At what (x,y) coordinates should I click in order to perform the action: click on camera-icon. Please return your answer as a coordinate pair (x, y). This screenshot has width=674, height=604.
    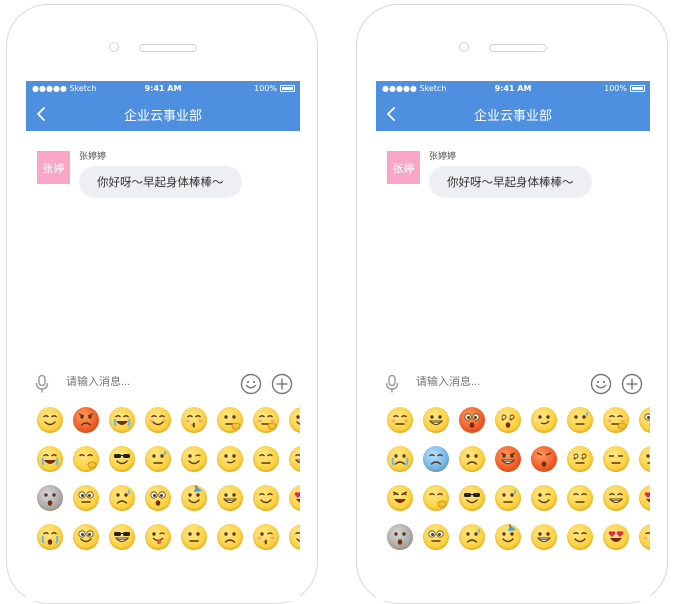
    Looking at the image, I should click on (114, 47).